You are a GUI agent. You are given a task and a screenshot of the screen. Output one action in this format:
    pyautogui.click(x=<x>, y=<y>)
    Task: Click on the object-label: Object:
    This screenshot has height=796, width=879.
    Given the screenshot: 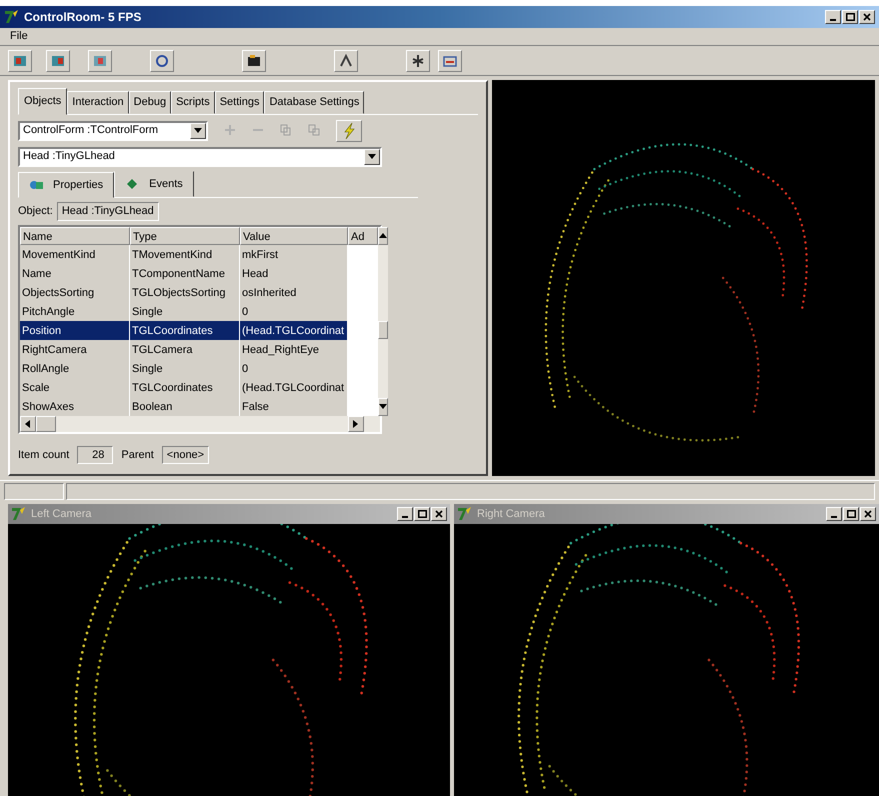 What is the action you would take?
    pyautogui.click(x=35, y=211)
    